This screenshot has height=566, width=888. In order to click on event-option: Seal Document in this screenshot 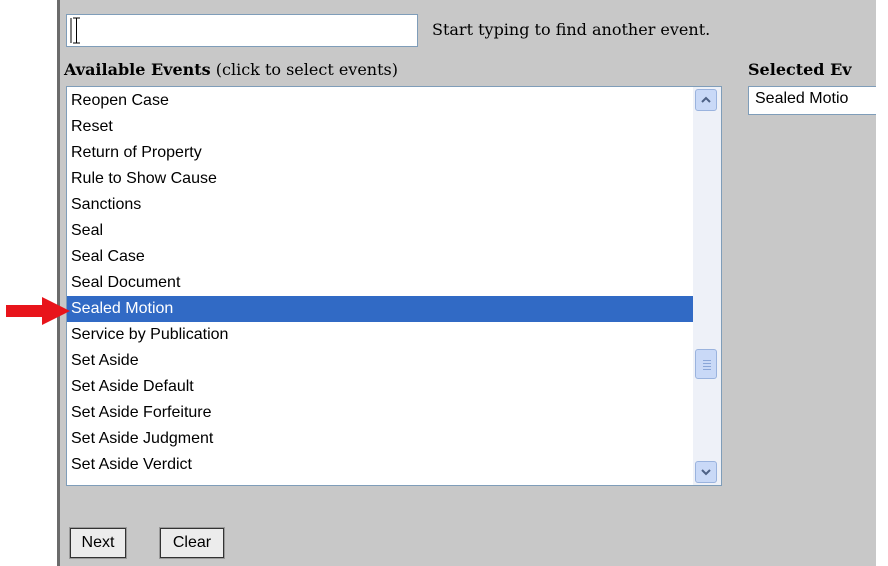, I will do `click(380, 283)`.